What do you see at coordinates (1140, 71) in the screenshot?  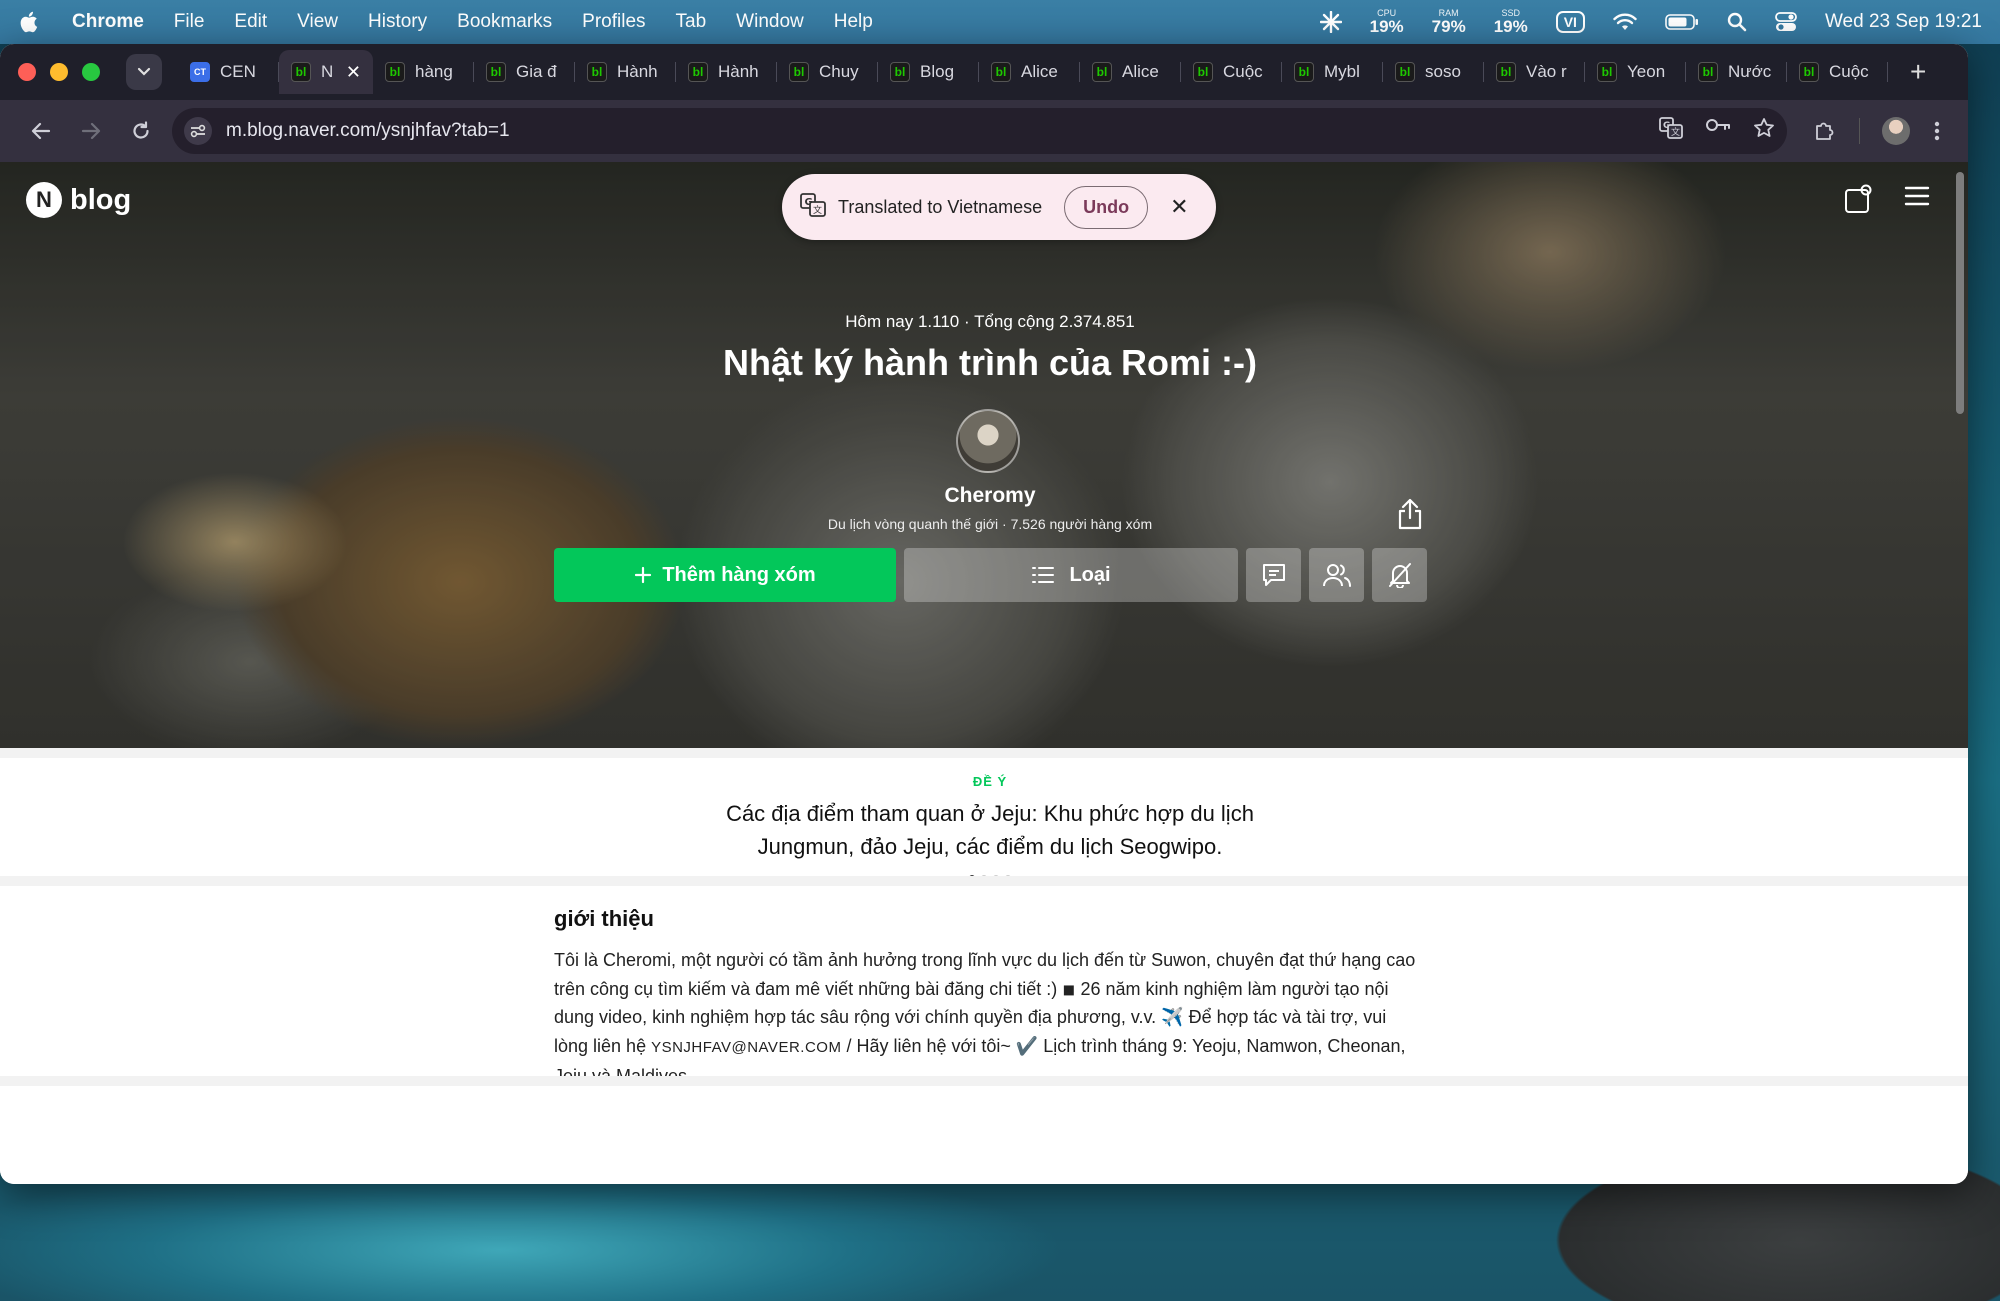 I see `tab-title: Alice` at bounding box center [1140, 71].